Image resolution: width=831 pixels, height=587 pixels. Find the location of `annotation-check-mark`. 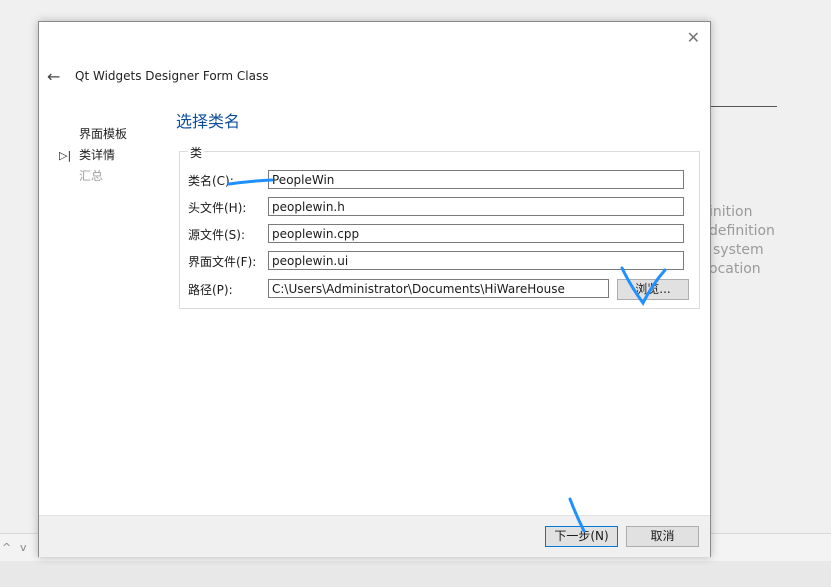

annotation-check-mark is located at coordinates (643, 286).